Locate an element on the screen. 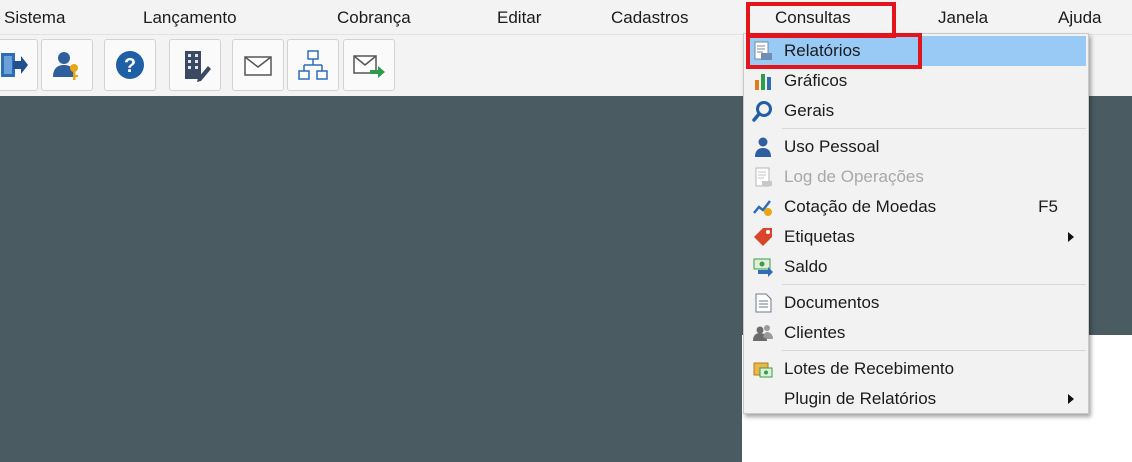 The height and width of the screenshot is (462, 1132). menu-item-uso-pessoal: Uso Pessoal is located at coordinates (916, 147).